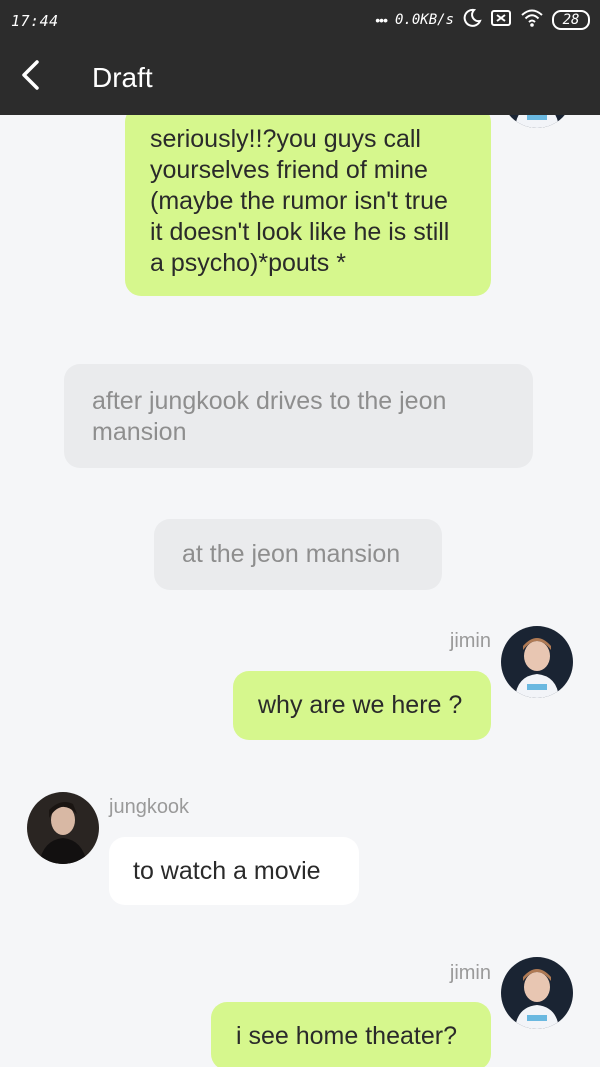 This screenshot has height=1067, width=600. I want to click on no-sim-icon, so click(501, 20).